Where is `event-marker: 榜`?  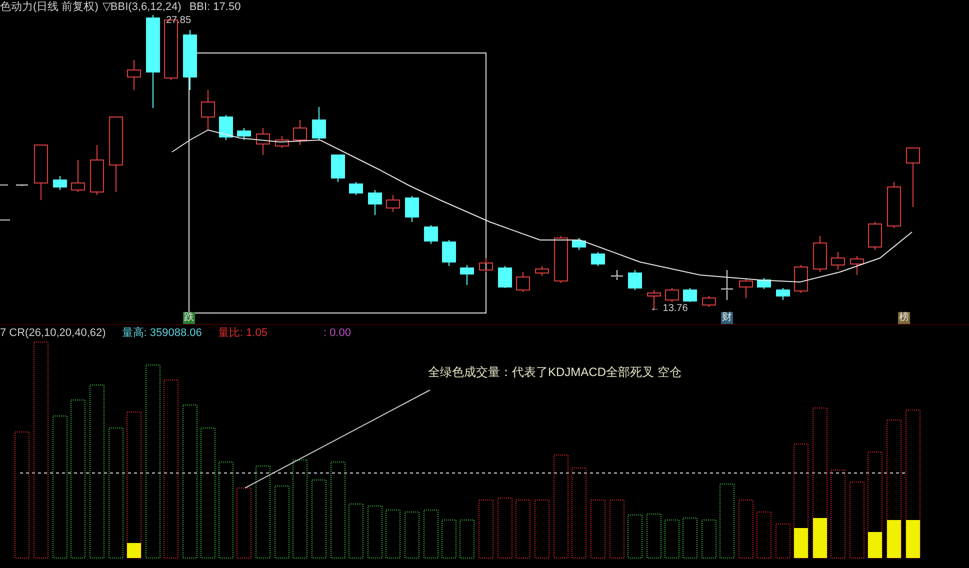
event-marker: 榜 is located at coordinates (904, 318).